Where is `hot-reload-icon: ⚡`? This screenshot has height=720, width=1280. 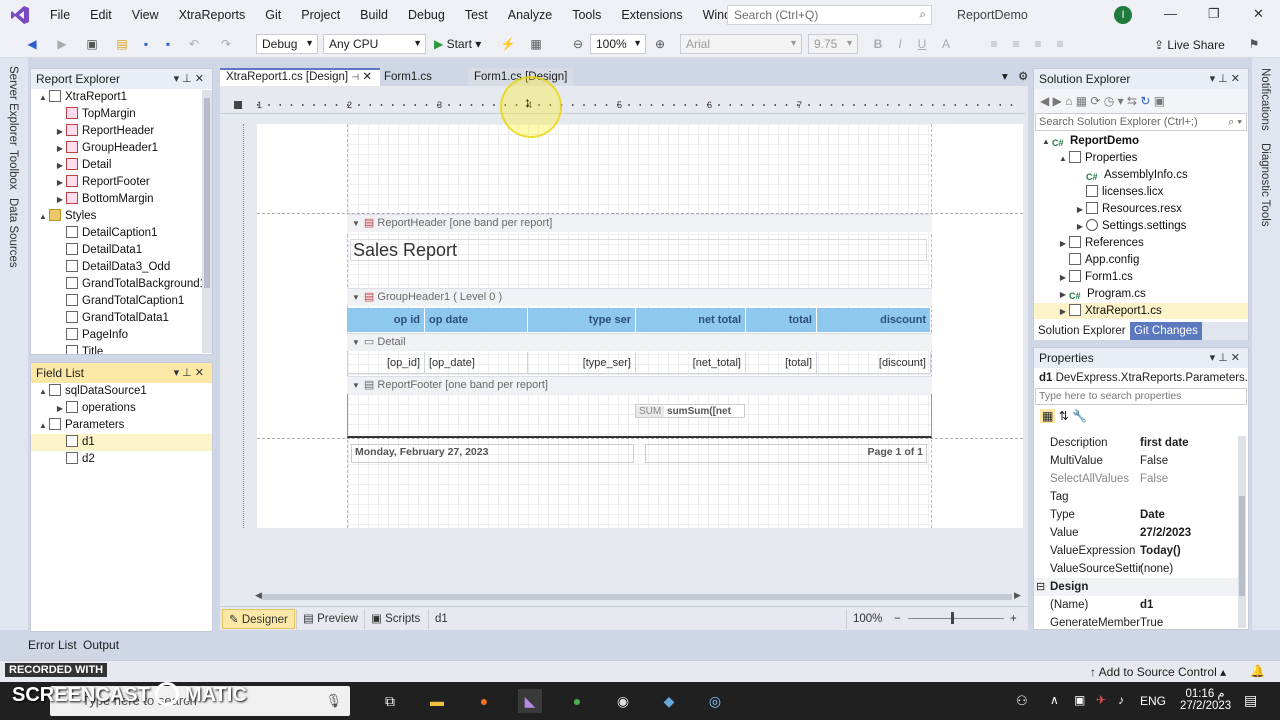
hot-reload-icon: ⚡ is located at coordinates (508, 44).